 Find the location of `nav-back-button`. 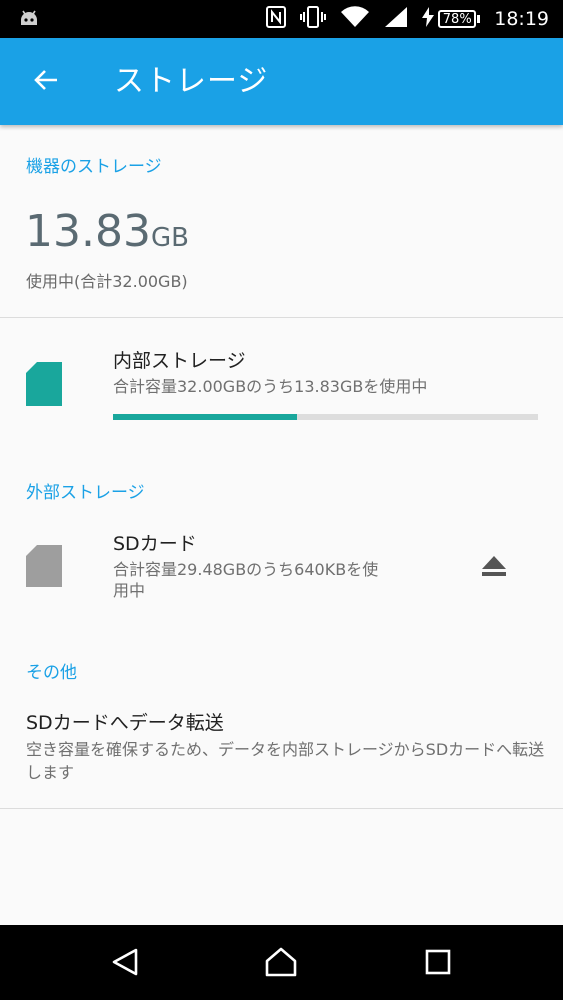

nav-back-button is located at coordinates (125, 964).